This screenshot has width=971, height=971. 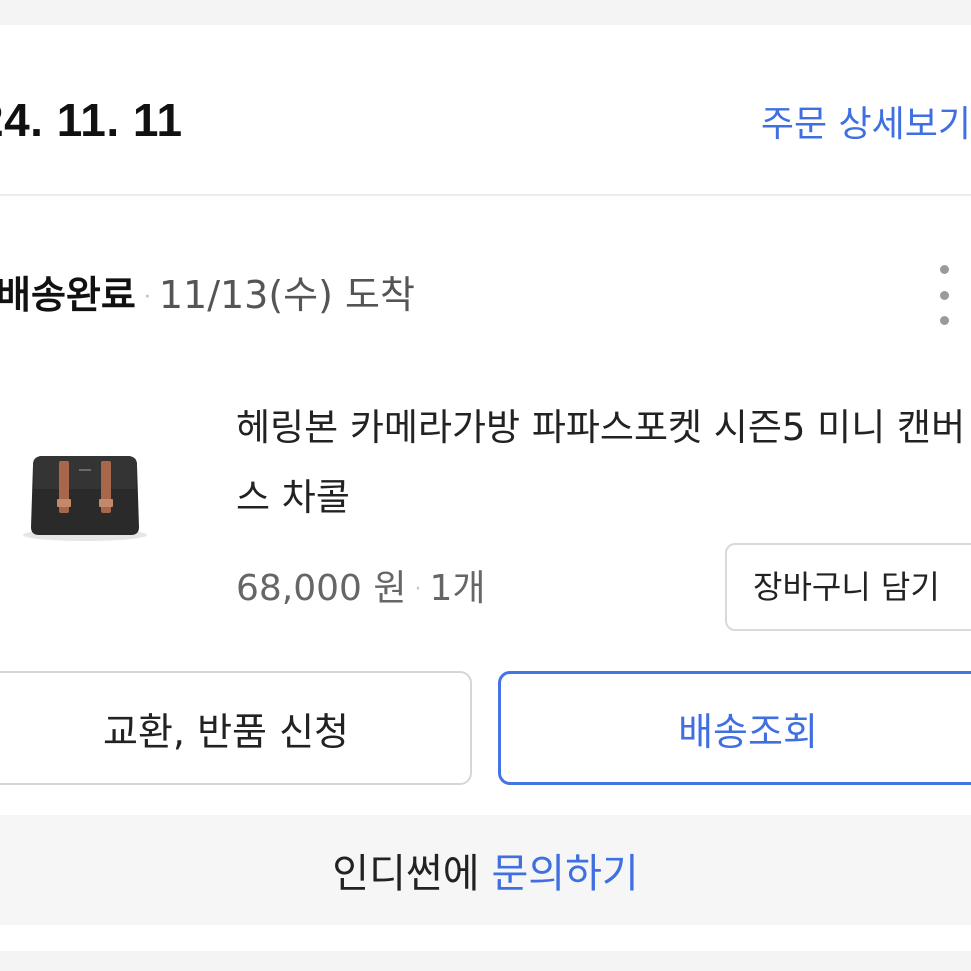 I want to click on order-date: 24. 11. 11, so click(x=91, y=120).